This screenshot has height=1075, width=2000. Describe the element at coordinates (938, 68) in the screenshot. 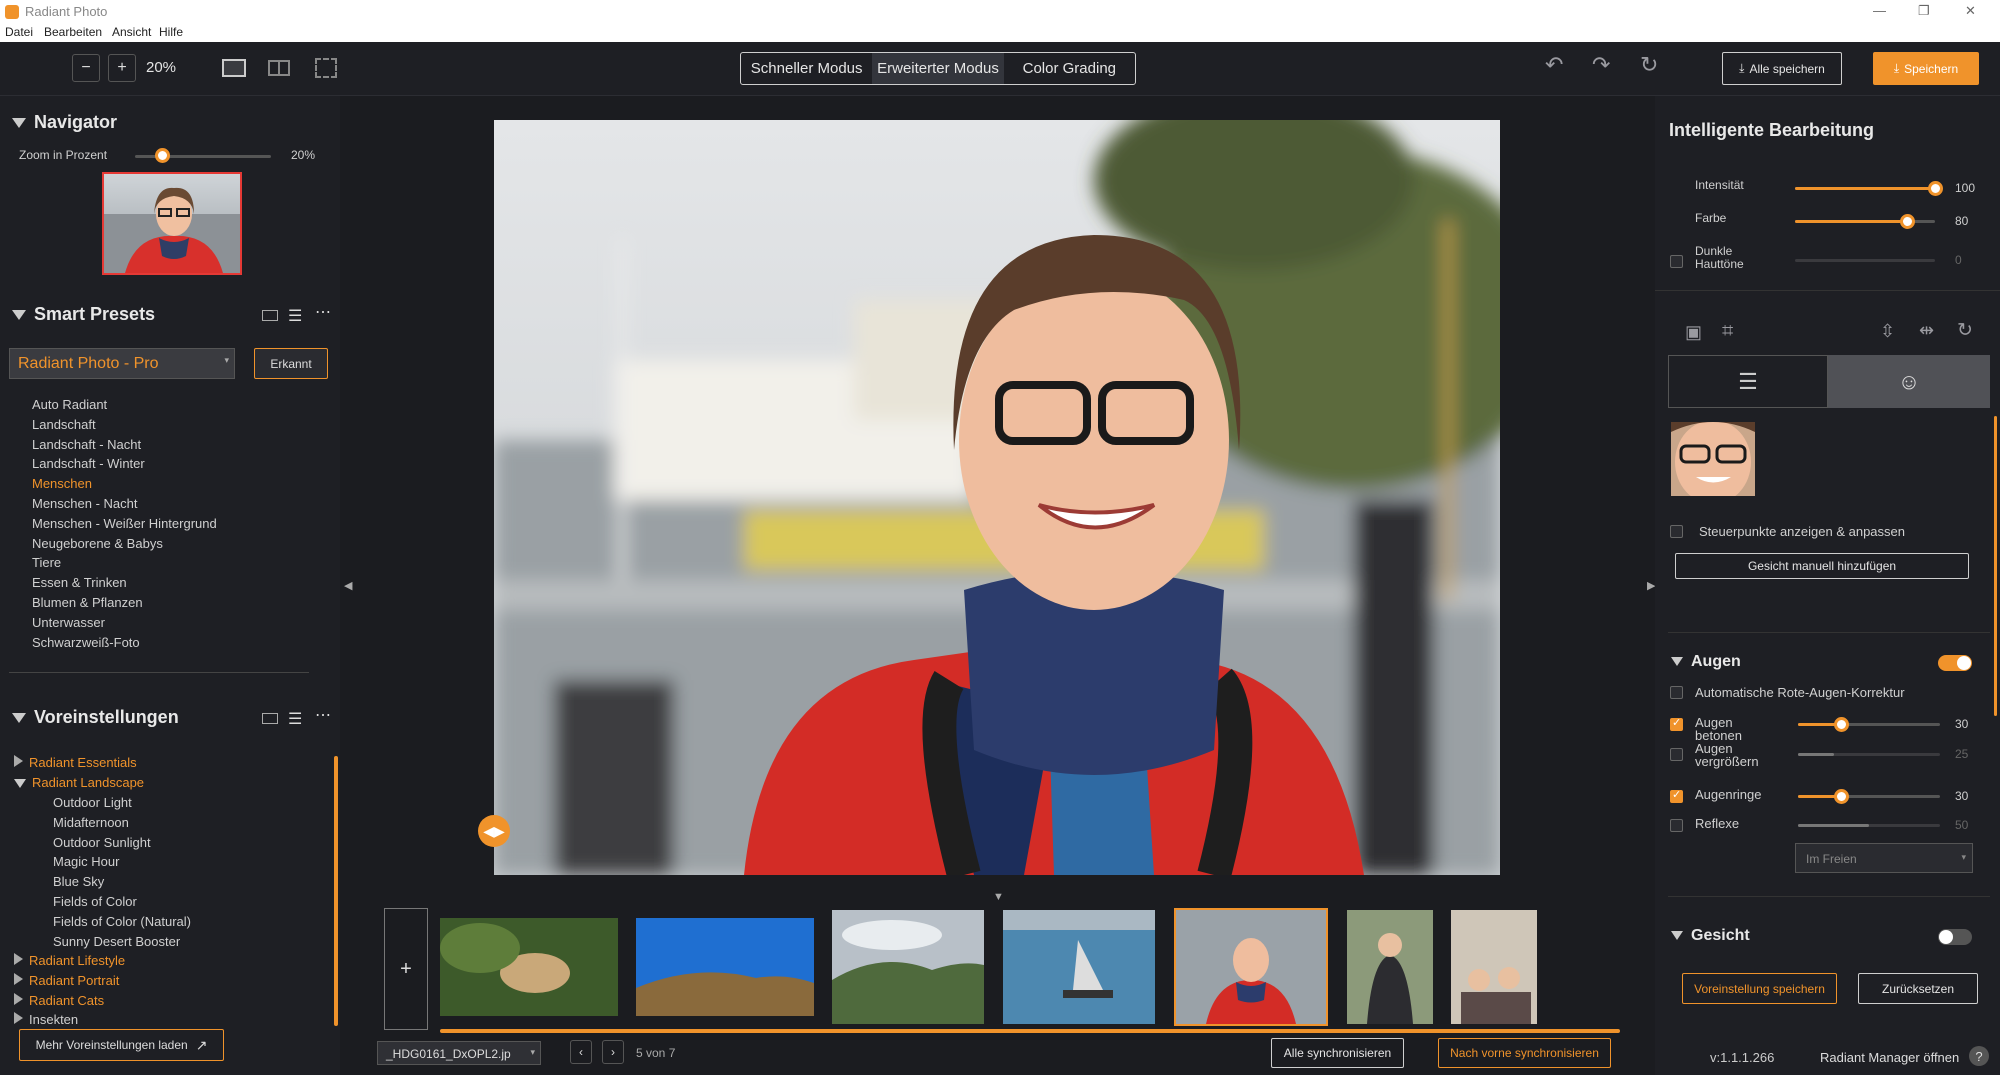

I see `mode-advanced: Erweiterter Modus` at that location.